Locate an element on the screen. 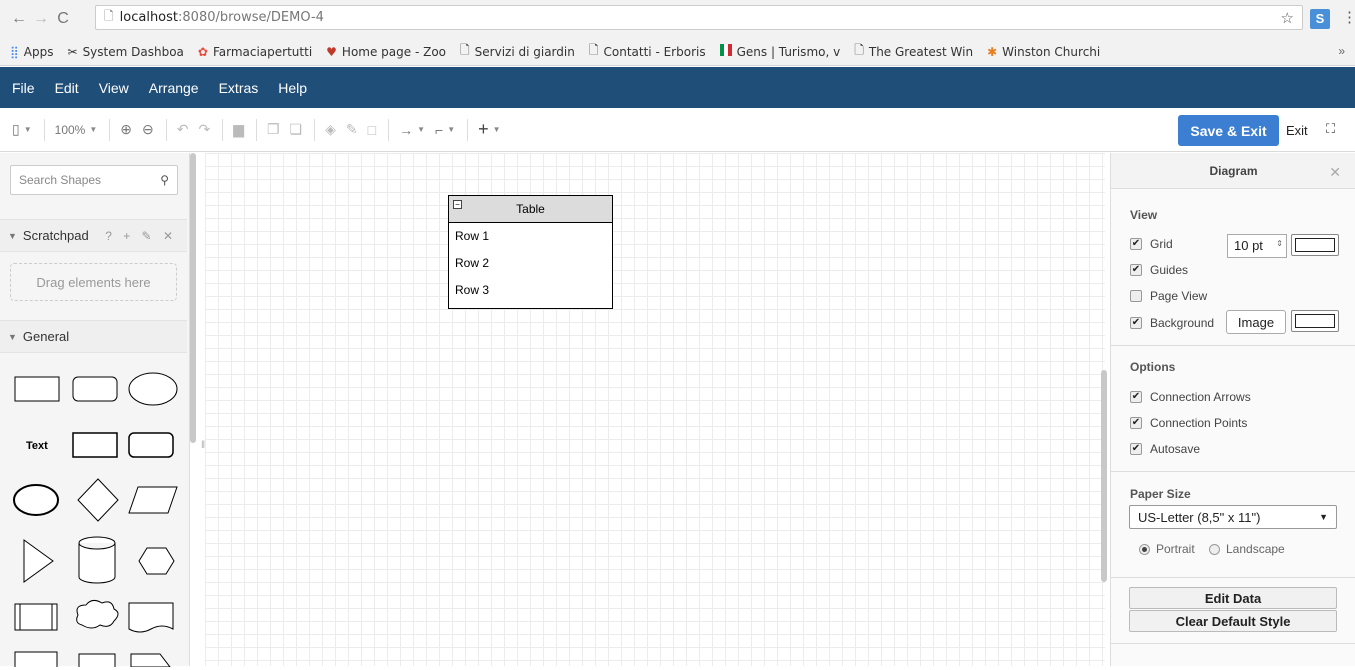 This screenshot has height=670, width=1355. canvas-scrollbar is located at coordinates (1104, 476).